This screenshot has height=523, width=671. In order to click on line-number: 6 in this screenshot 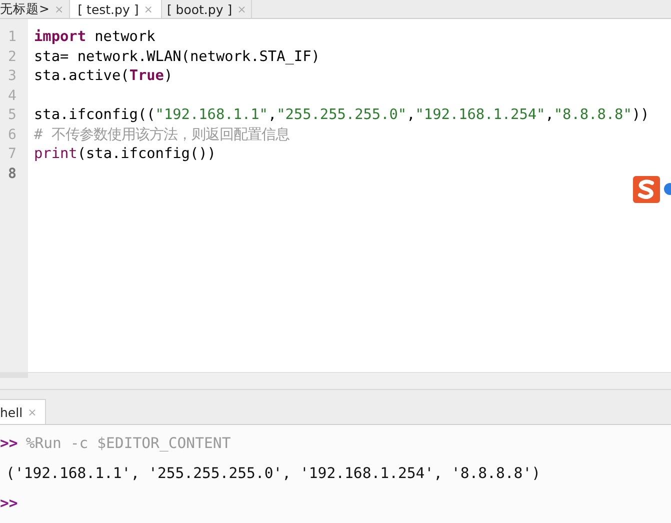, I will do `click(12, 135)`.